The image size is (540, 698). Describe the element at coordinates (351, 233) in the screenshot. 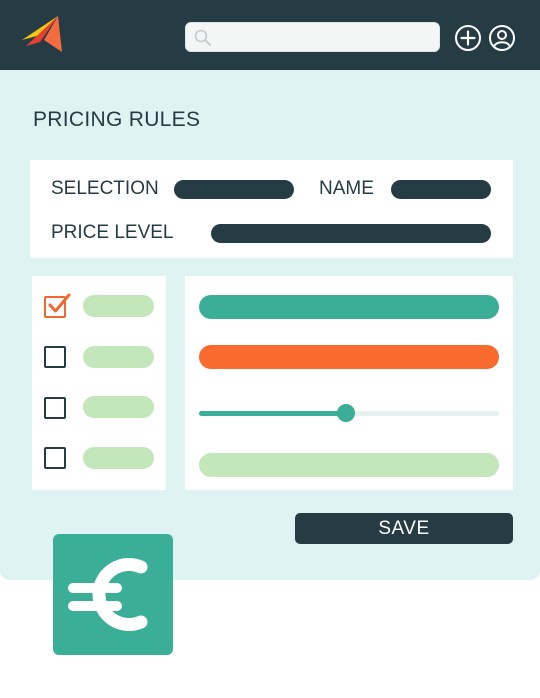

I see `price-level-field` at that location.